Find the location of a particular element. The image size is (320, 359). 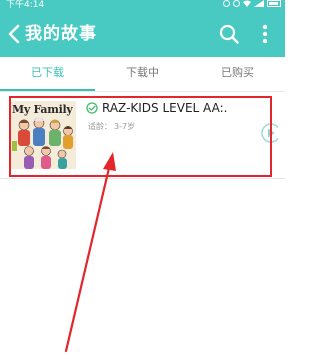

more-icon is located at coordinates (265, 34).